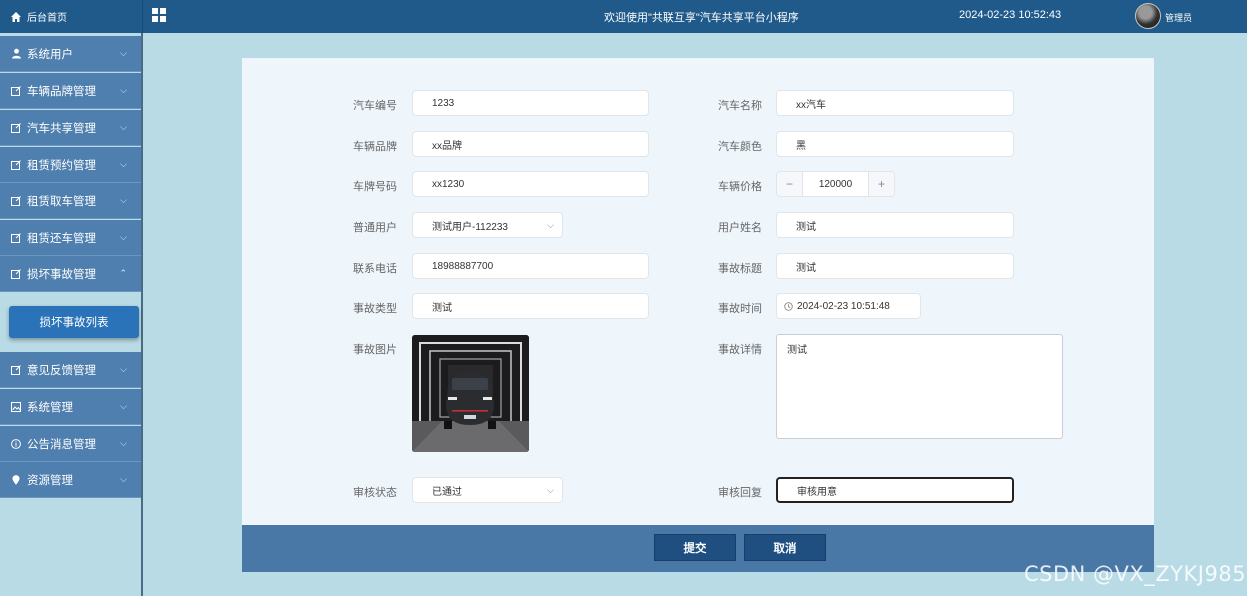  I want to click on review-status-select: 已通过 ⌵, so click(487, 490).